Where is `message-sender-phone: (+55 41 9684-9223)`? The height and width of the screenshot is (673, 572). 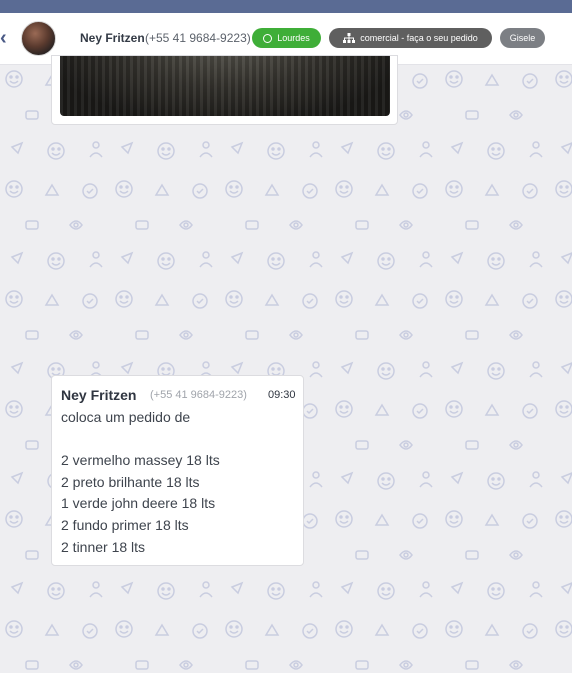 message-sender-phone: (+55 41 9684-9223) is located at coordinates (198, 395).